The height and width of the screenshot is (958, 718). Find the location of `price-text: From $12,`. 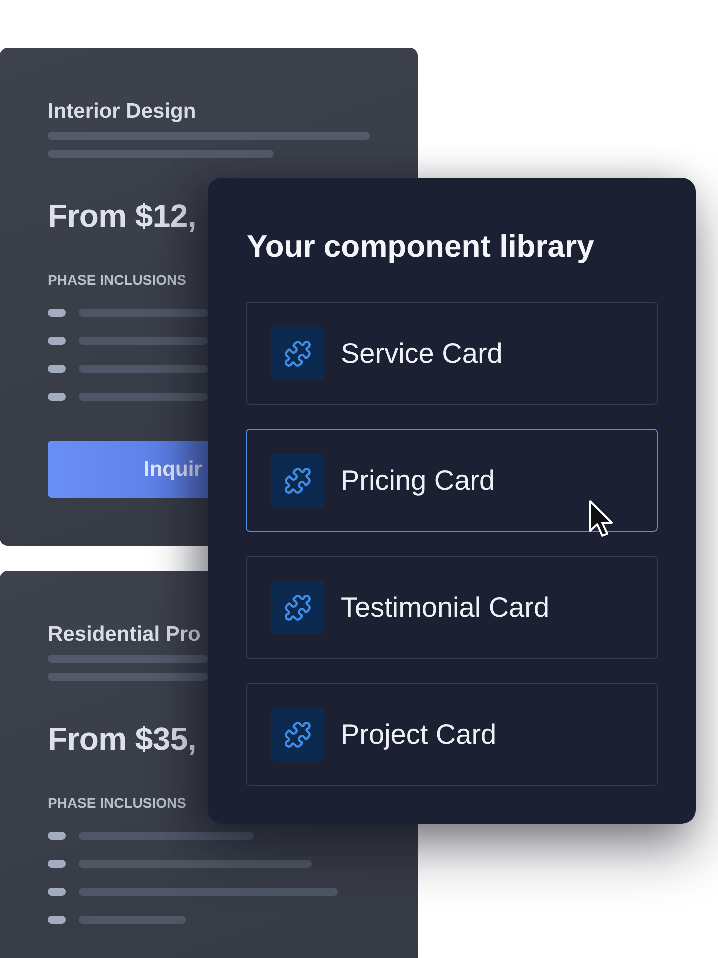

price-text: From $12, is located at coordinates (122, 216).